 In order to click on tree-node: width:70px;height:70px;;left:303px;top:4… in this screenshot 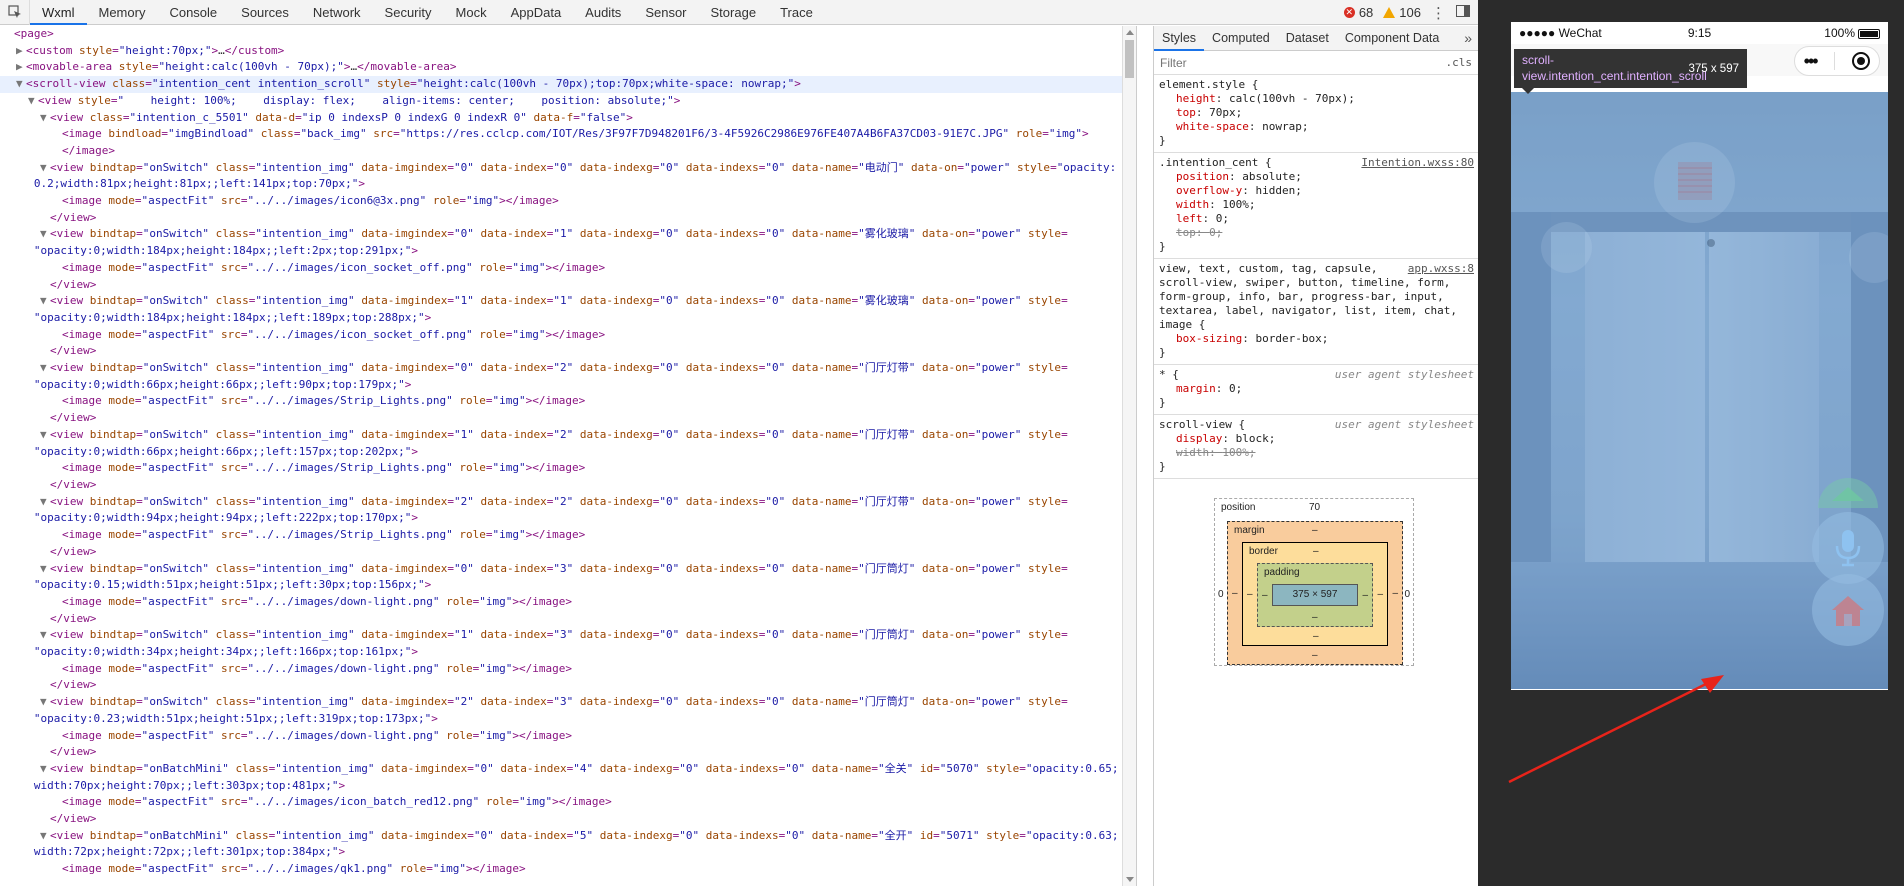, I will do `click(568, 786)`.